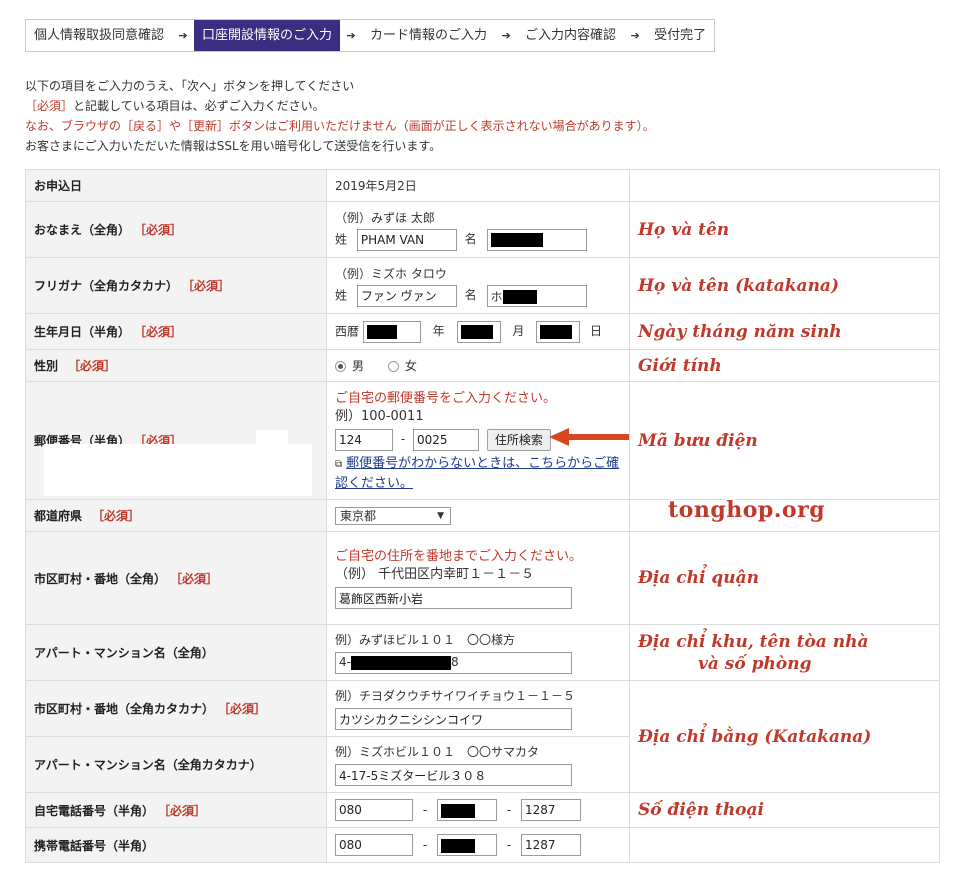 The width and height of the screenshot is (959, 884). I want to click on note-cell: Địa chỉ quận, so click(784, 578).